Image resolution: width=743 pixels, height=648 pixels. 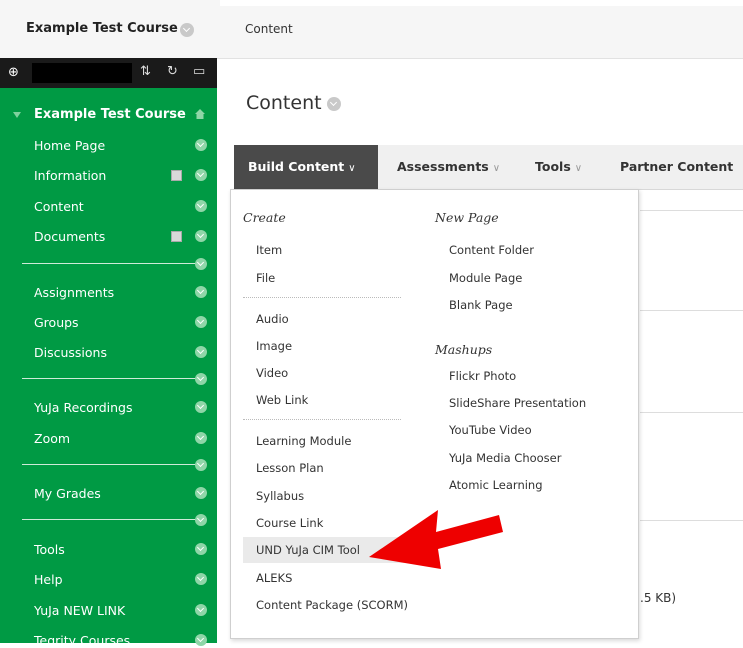 What do you see at coordinates (308, 550) in the screenshot?
I see `menu-item-und-yuja-cim-tool: UND YuJa CIM Tool` at bounding box center [308, 550].